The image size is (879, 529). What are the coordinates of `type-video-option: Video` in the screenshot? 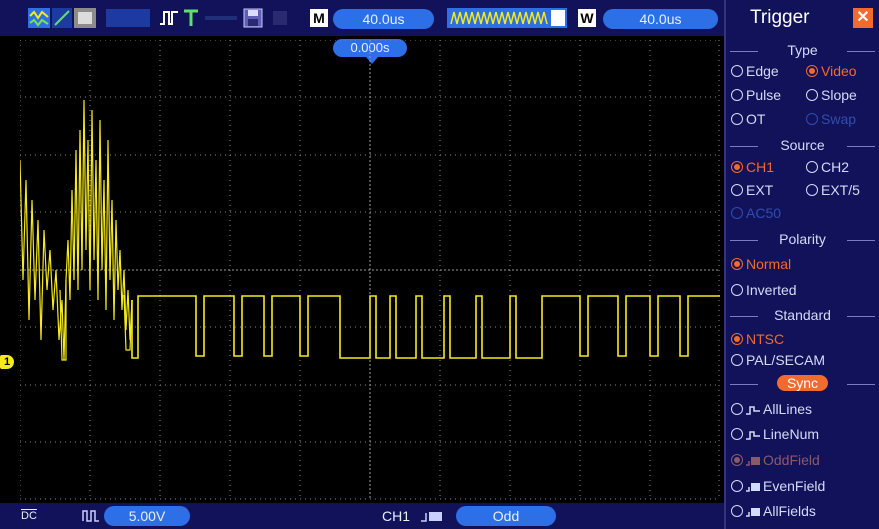 It's located at (831, 71).